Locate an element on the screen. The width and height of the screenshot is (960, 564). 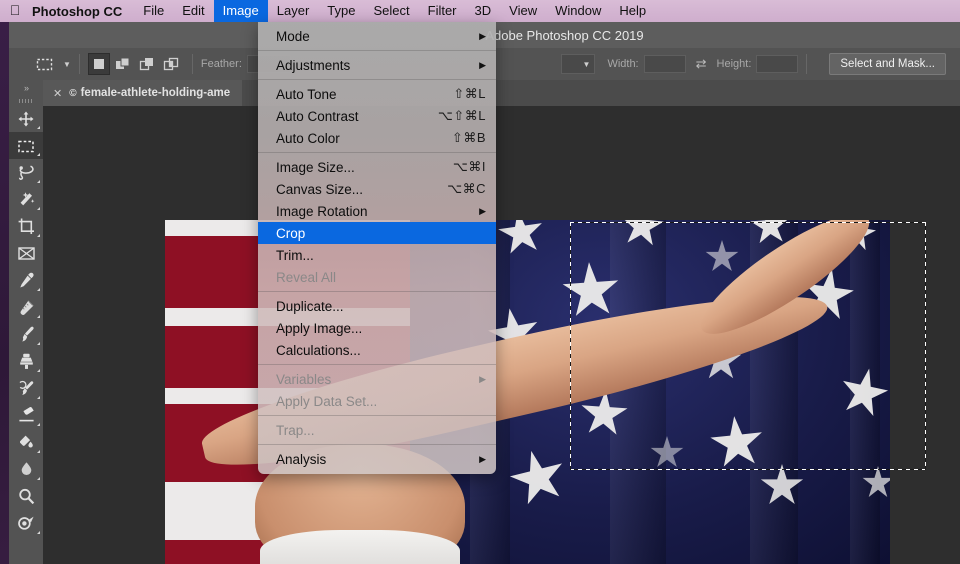
subtract-from-selection-button is located at coordinates (147, 64).